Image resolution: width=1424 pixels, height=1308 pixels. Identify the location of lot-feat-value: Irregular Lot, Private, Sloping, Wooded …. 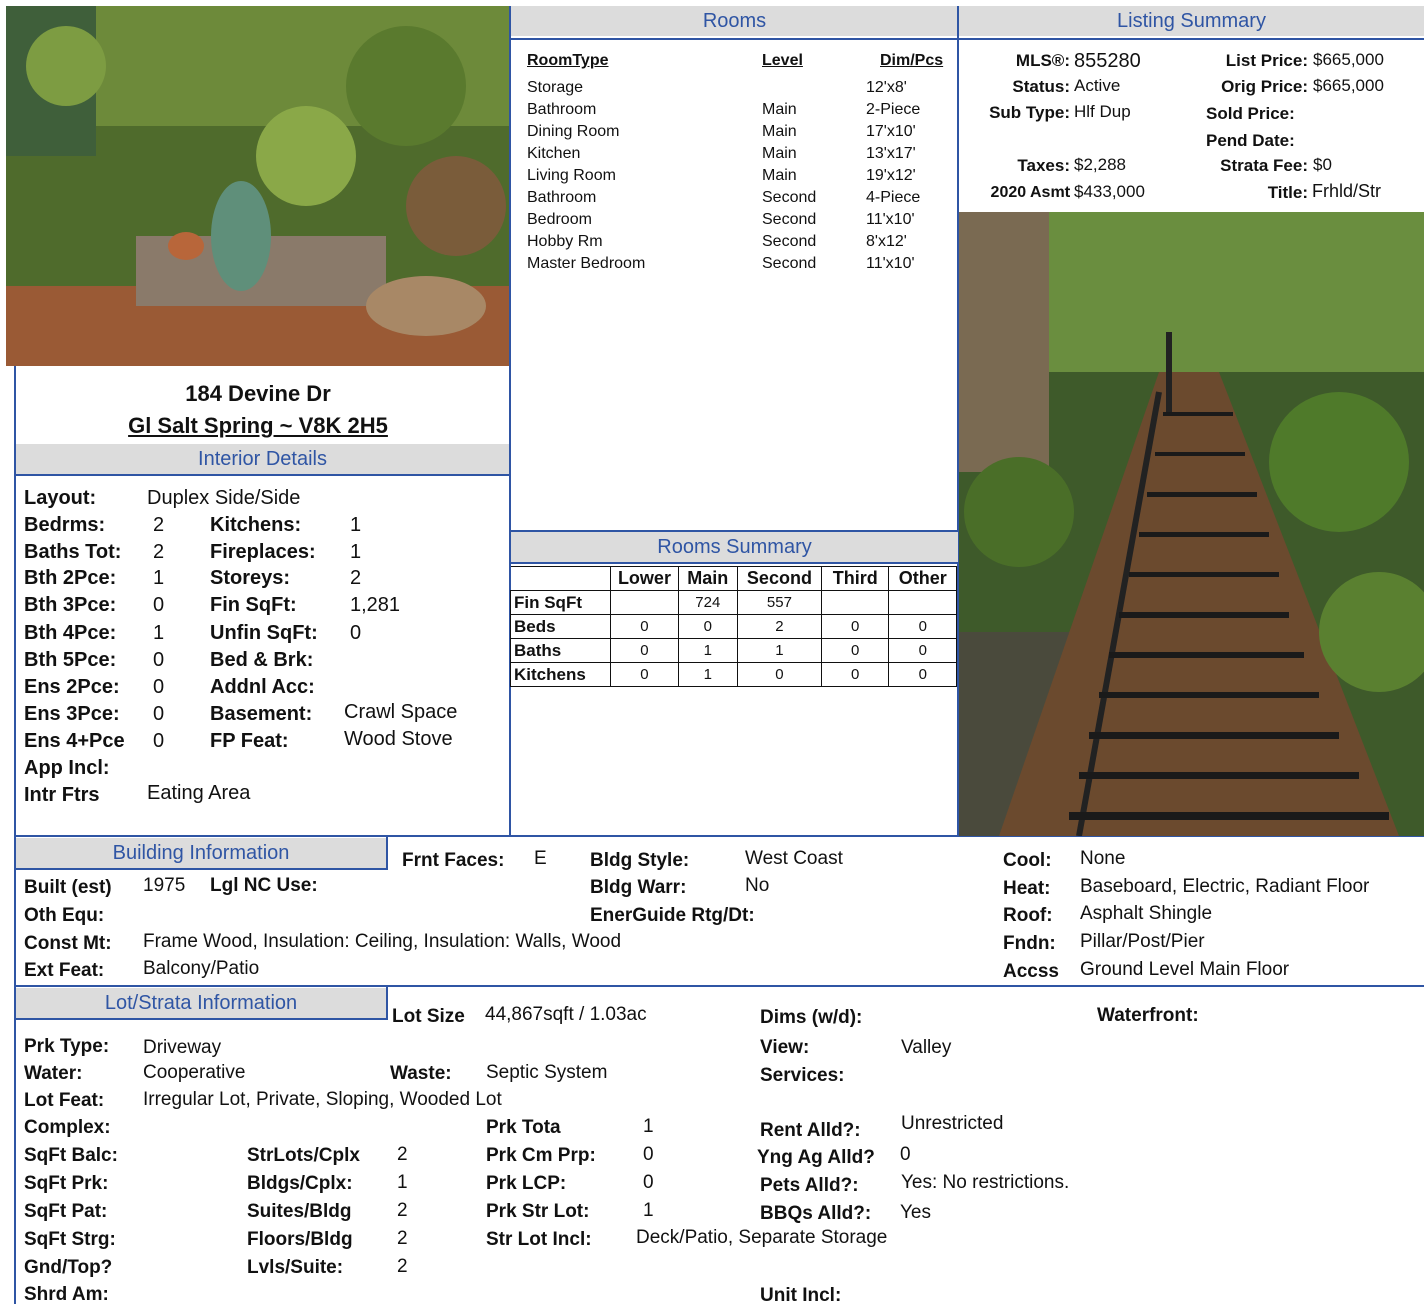
(322, 1099).